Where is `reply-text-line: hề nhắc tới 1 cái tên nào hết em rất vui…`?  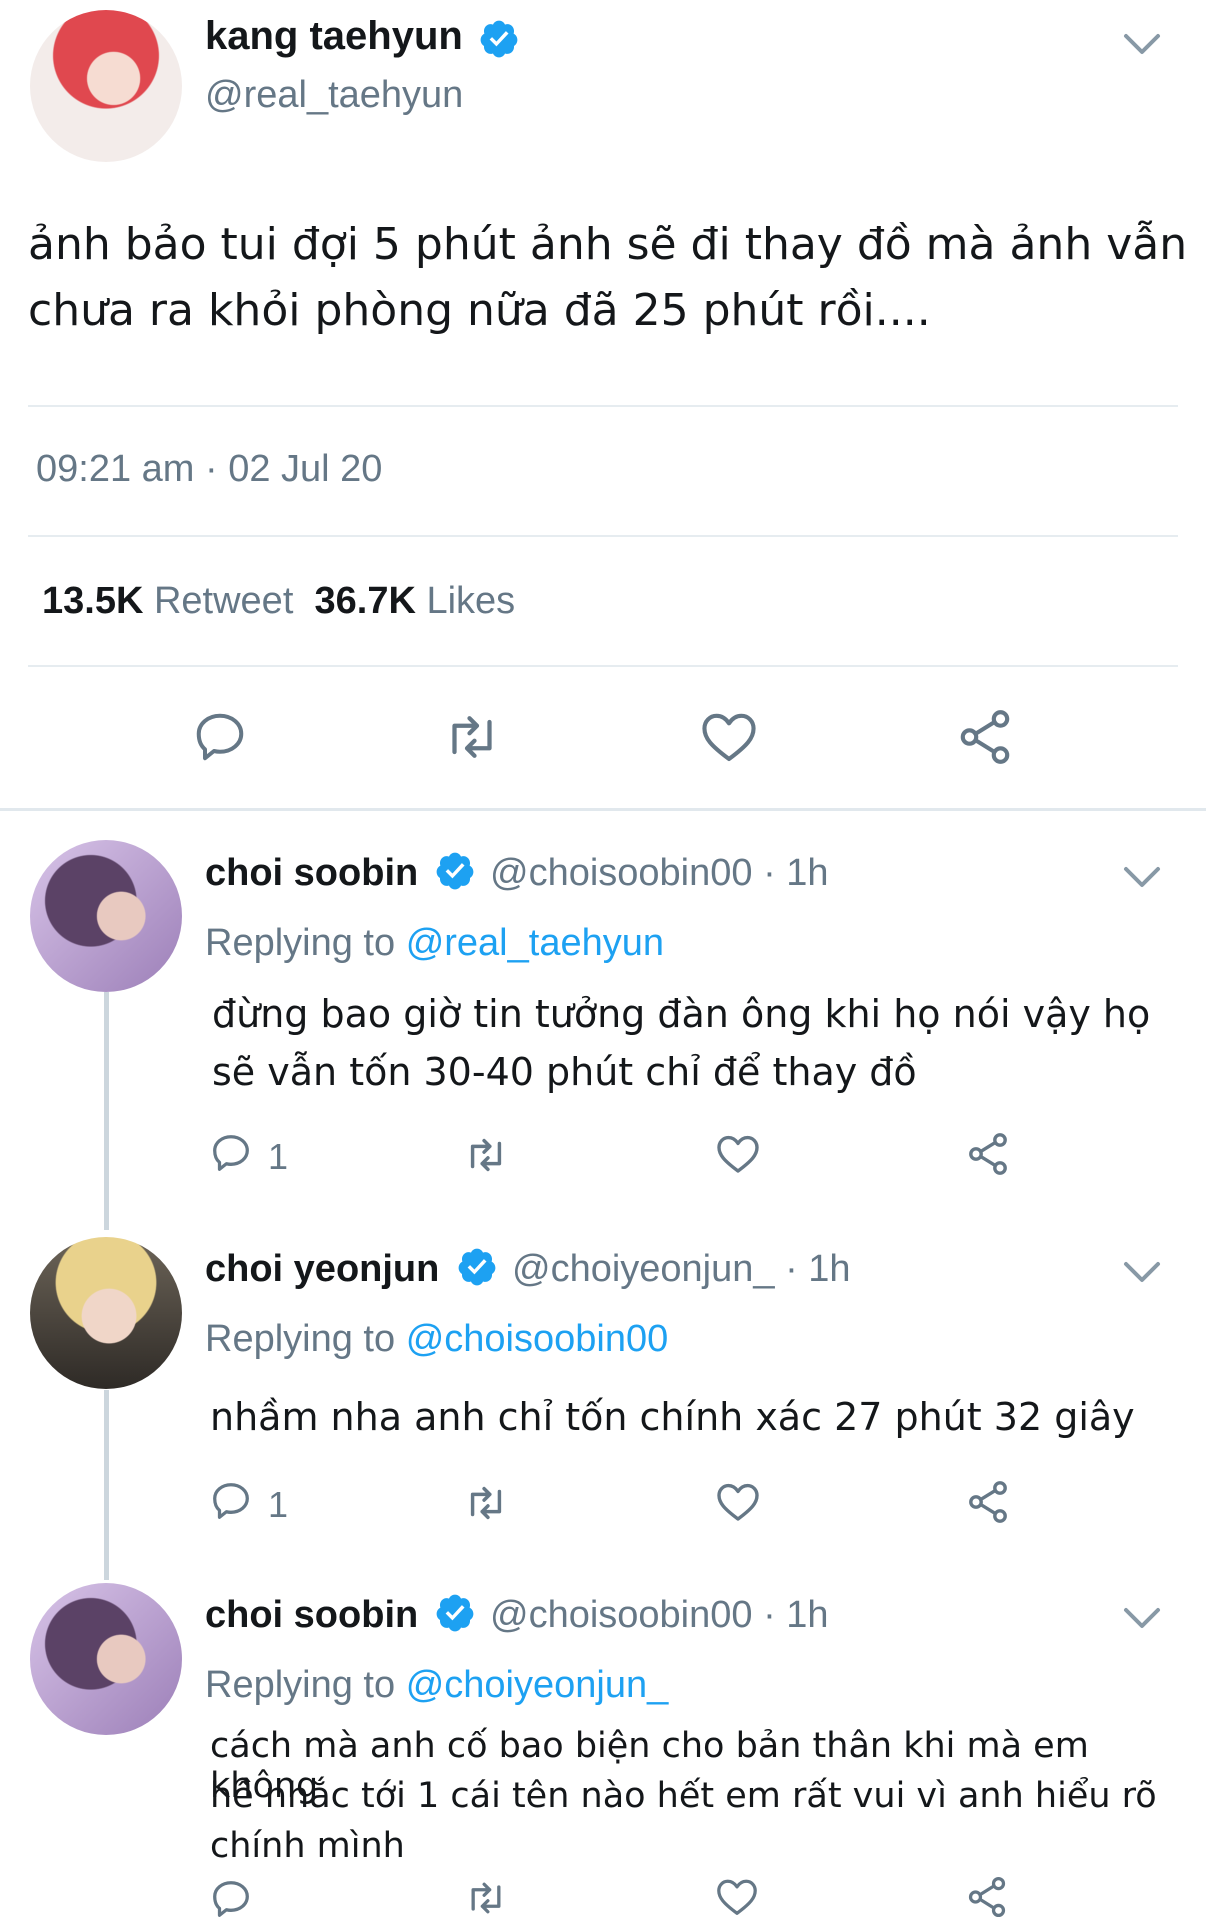
reply-text-line: hề nhắc tới 1 cái tên nào hết em rất vui… is located at coordinates (683, 1796).